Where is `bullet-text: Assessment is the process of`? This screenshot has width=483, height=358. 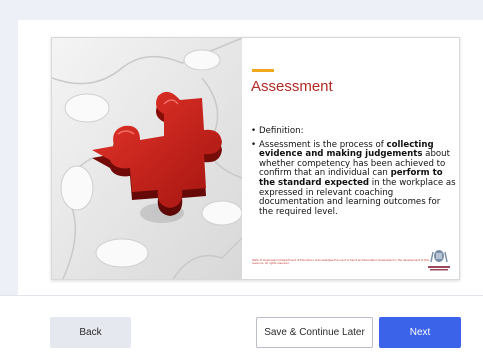 bullet-text: Assessment is the process of is located at coordinates (323, 144).